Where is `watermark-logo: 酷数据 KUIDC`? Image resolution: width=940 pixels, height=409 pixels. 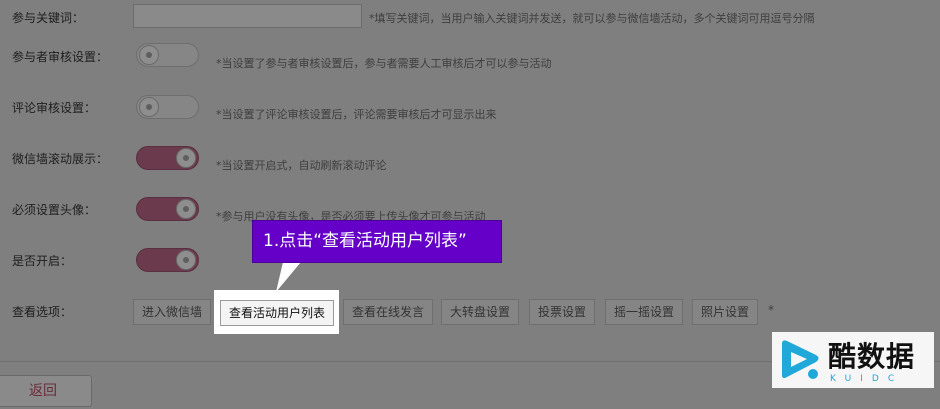
watermark-logo: 酷数据 KUIDC is located at coordinates (853, 360).